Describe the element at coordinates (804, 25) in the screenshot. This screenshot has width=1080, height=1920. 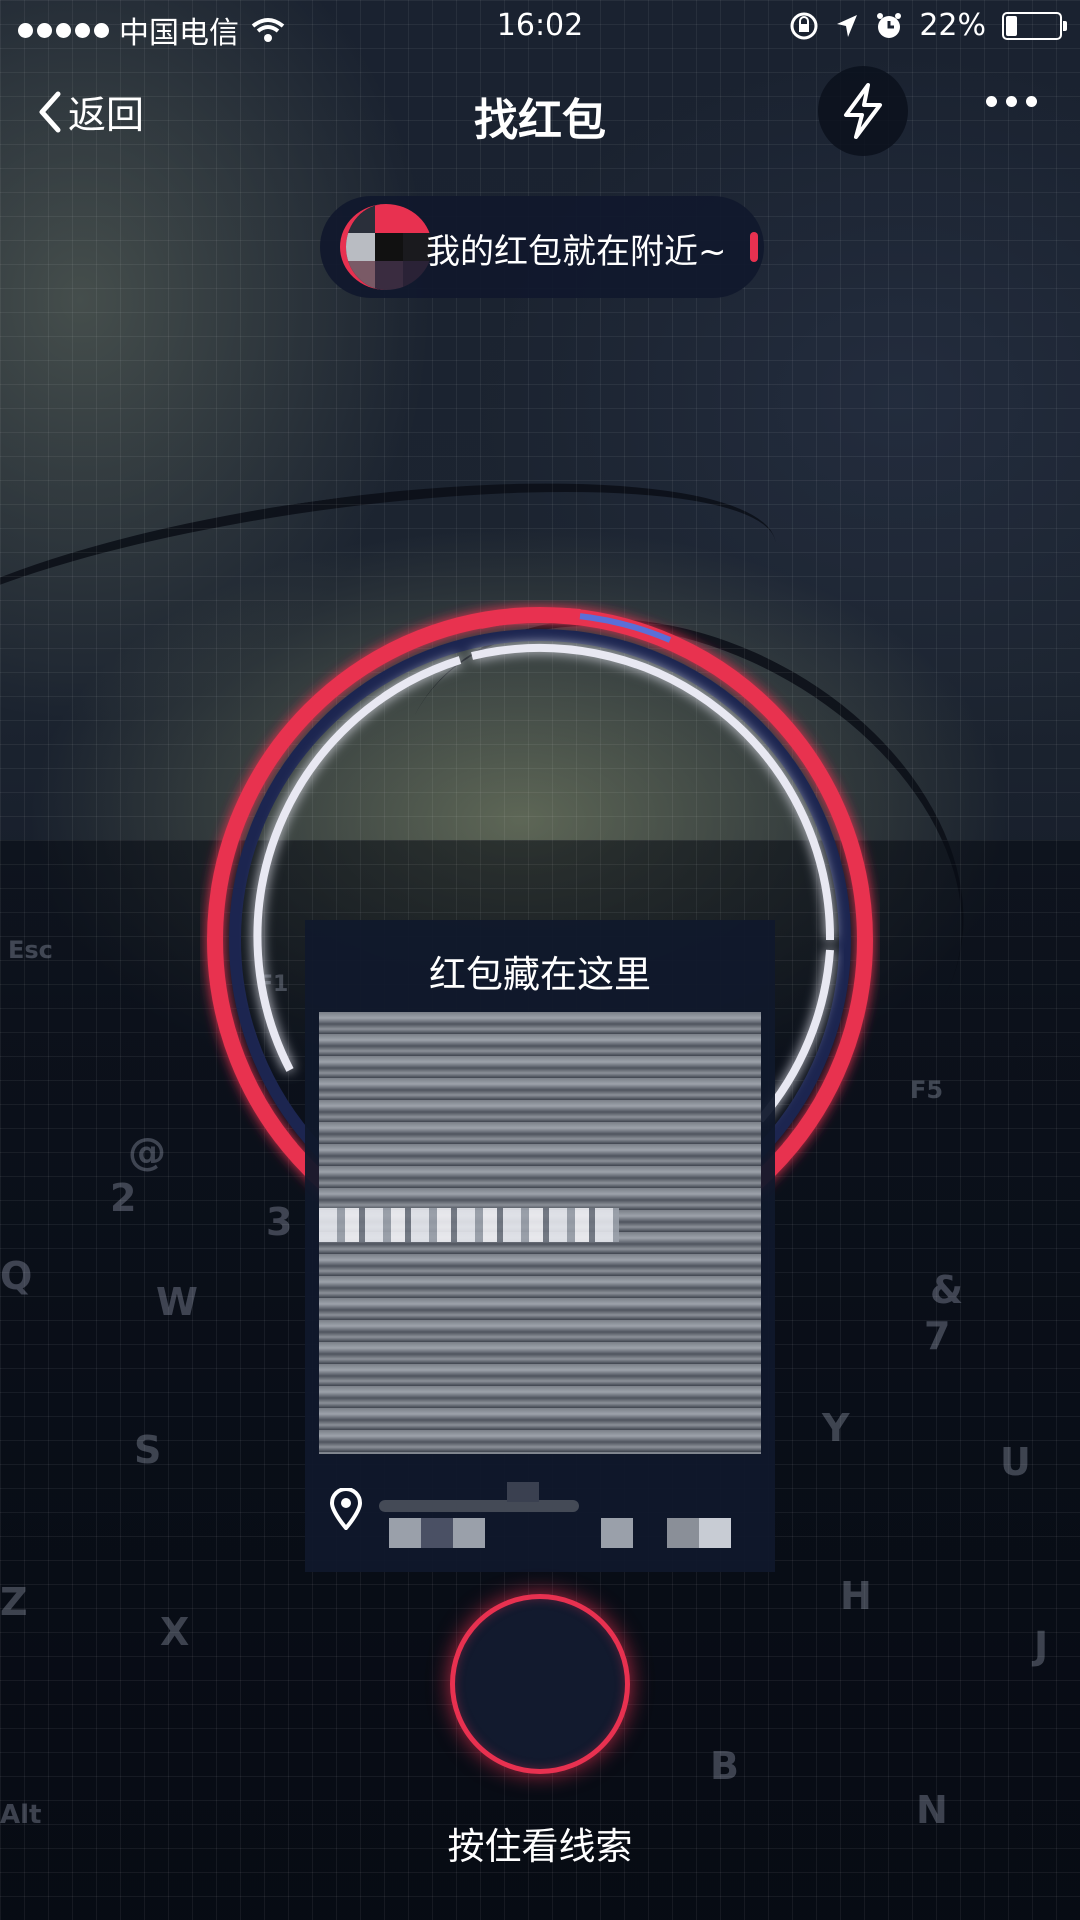
I see `rotation-lock-icon` at that location.